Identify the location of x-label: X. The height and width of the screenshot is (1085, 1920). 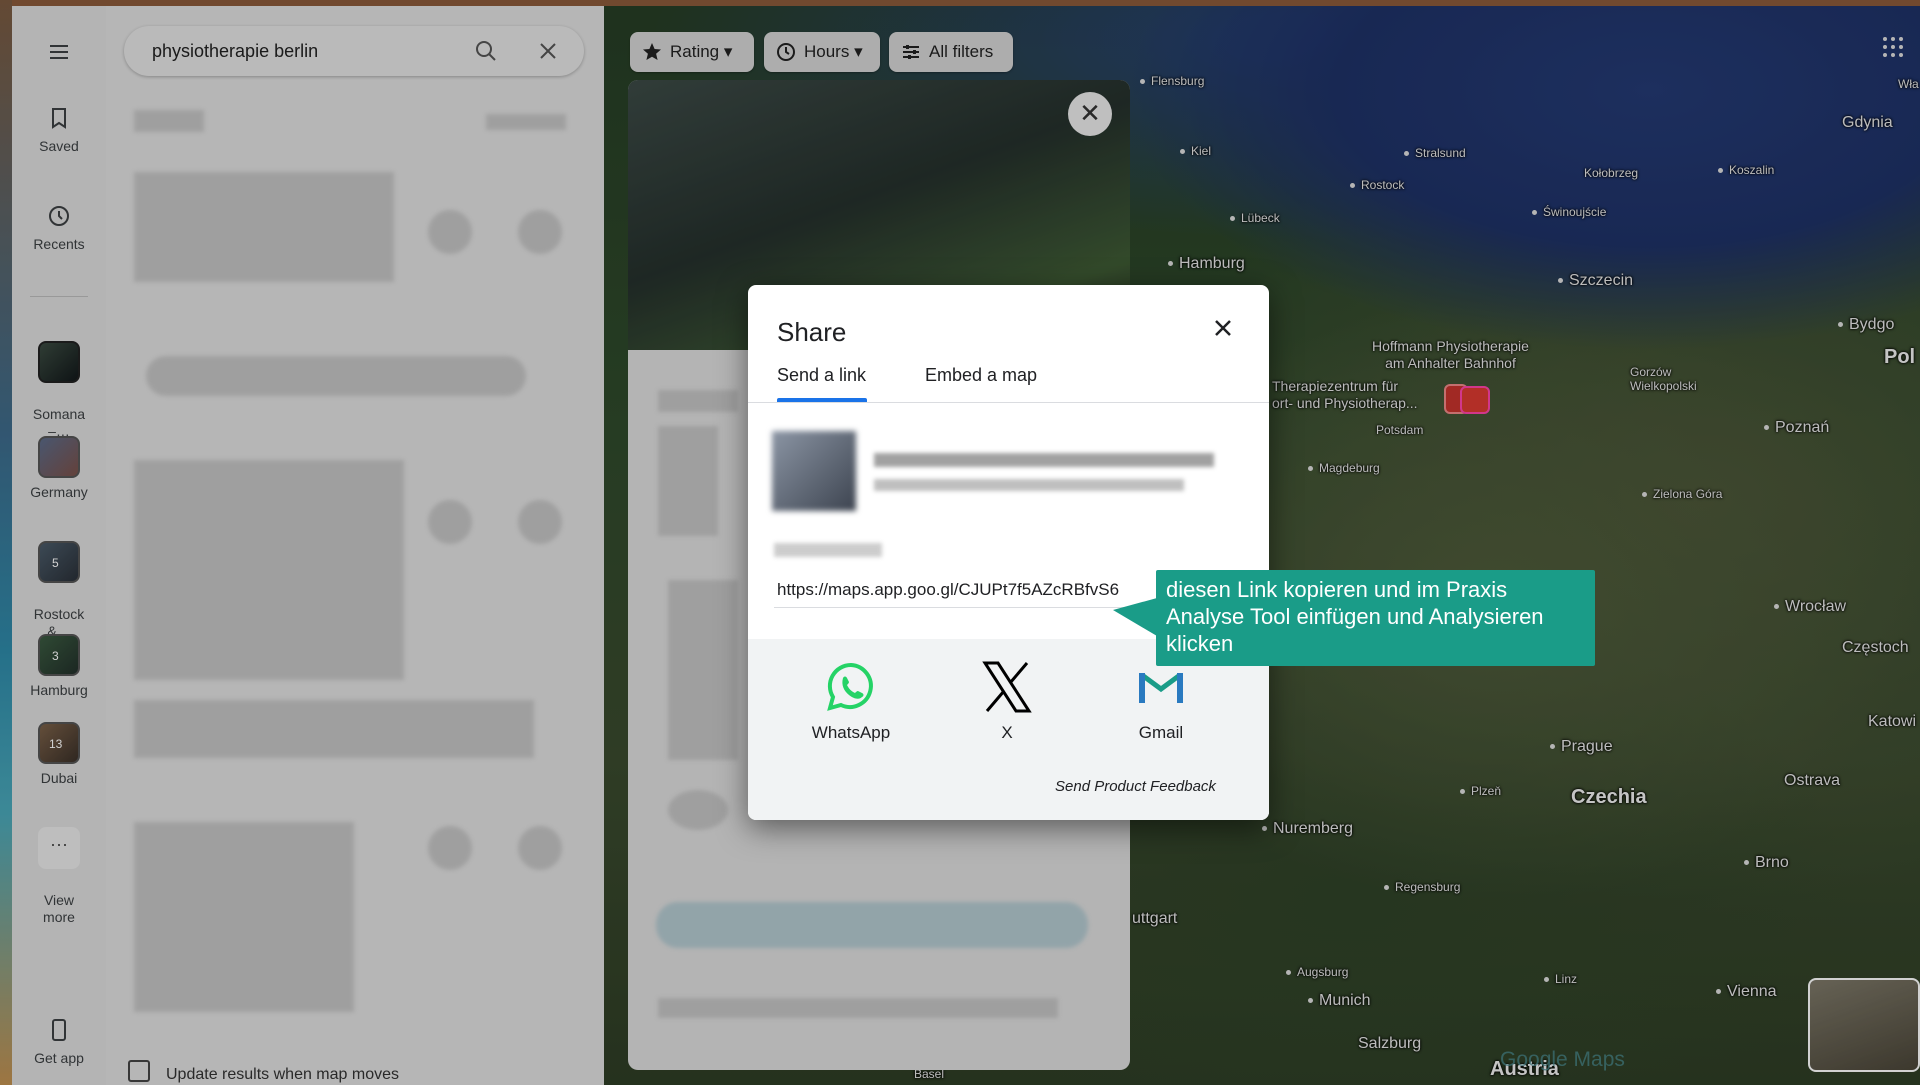
(1007, 732).